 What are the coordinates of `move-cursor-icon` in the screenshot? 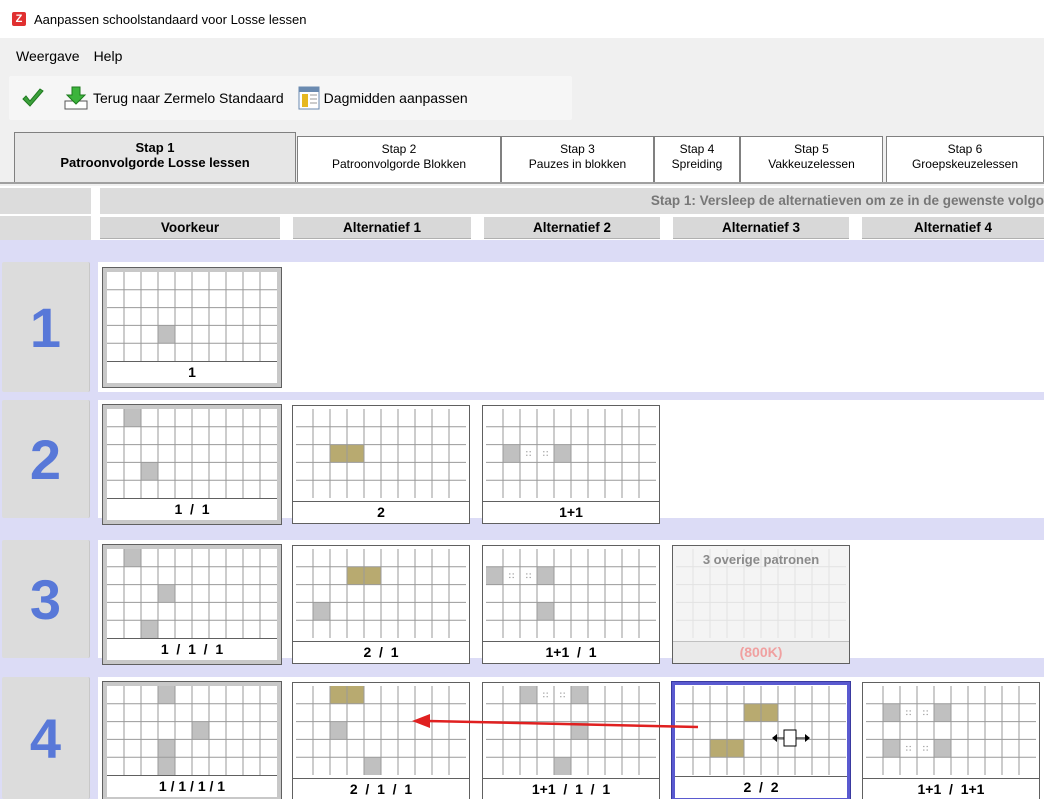 It's located at (791, 738).